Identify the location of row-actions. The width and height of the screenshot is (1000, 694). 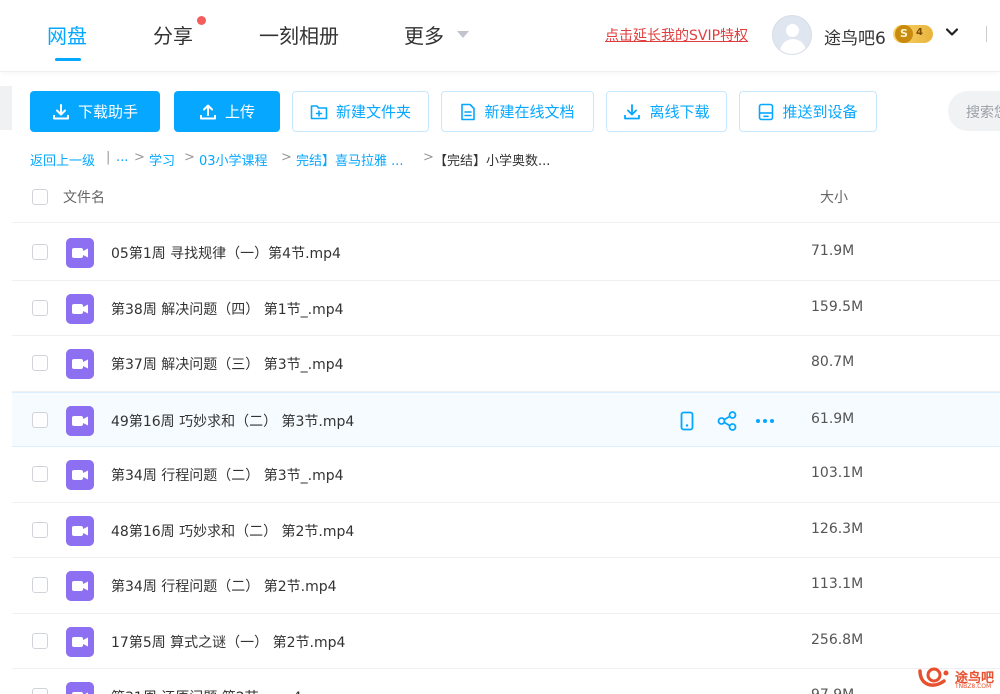
(730, 421).